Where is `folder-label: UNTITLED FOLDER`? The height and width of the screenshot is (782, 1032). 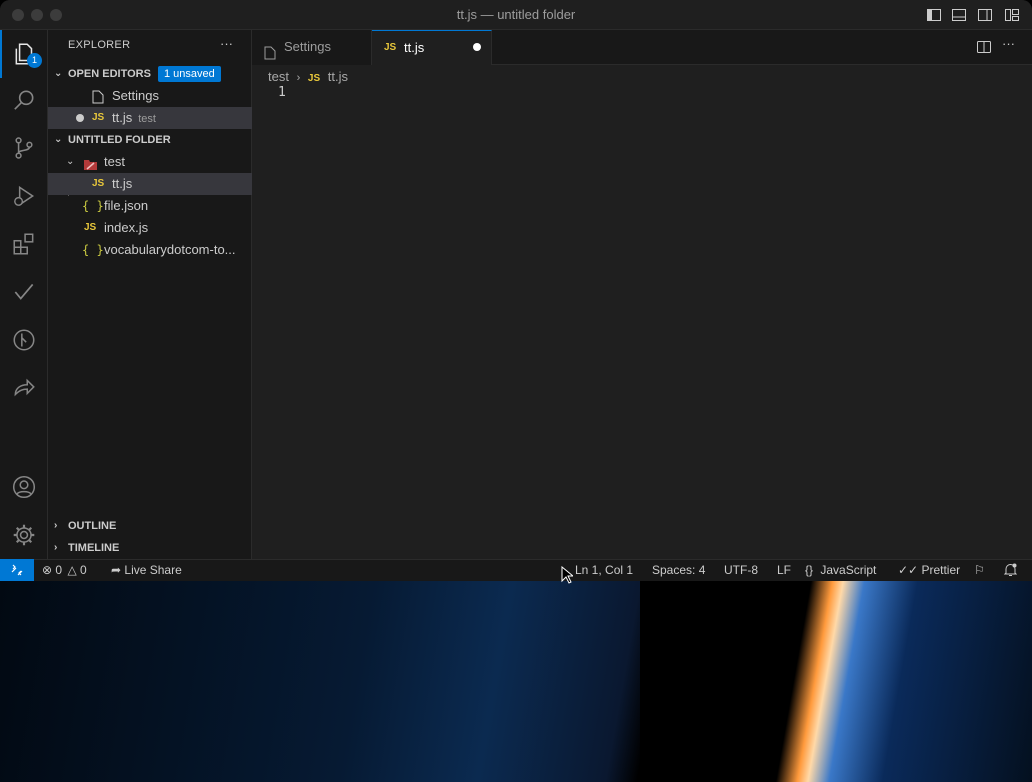
folder-label: UNTITLED FOLDER is located at coordinates (119, 140).